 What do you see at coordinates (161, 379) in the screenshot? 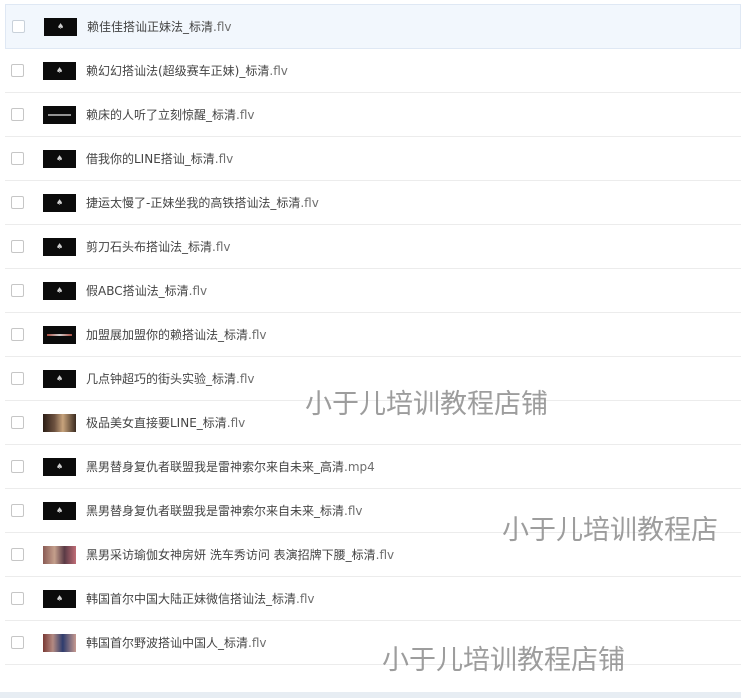
I see `file-name-text: 几点钟超巧的街头实验_标清` at bounding box center [161, 379].